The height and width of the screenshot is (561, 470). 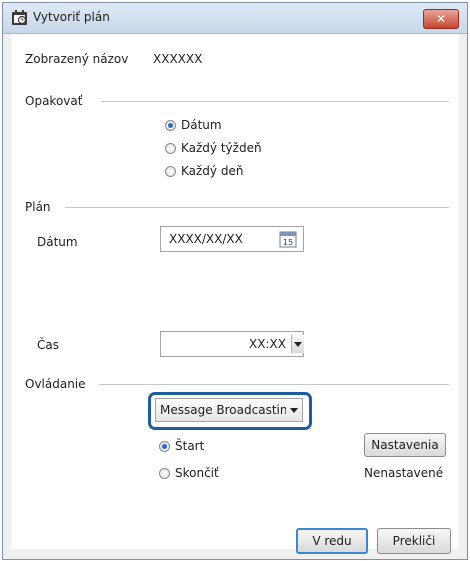 I want to click on window-title: Vytvoriť plán, so click(x=71, y=17).